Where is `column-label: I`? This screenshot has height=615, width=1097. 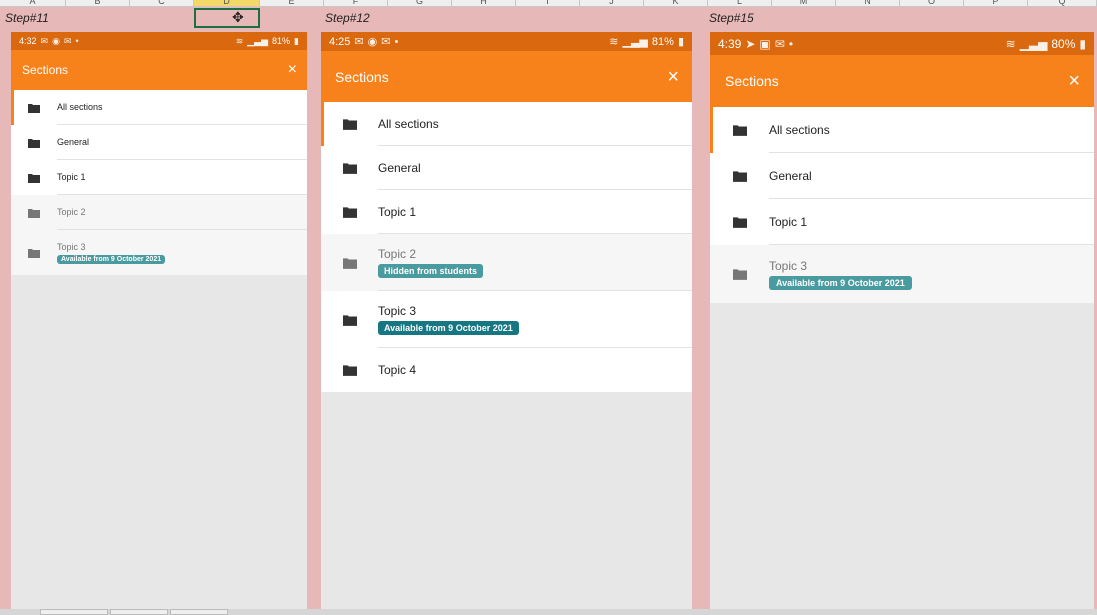
column-label: I is located at coordinates (547, 3).